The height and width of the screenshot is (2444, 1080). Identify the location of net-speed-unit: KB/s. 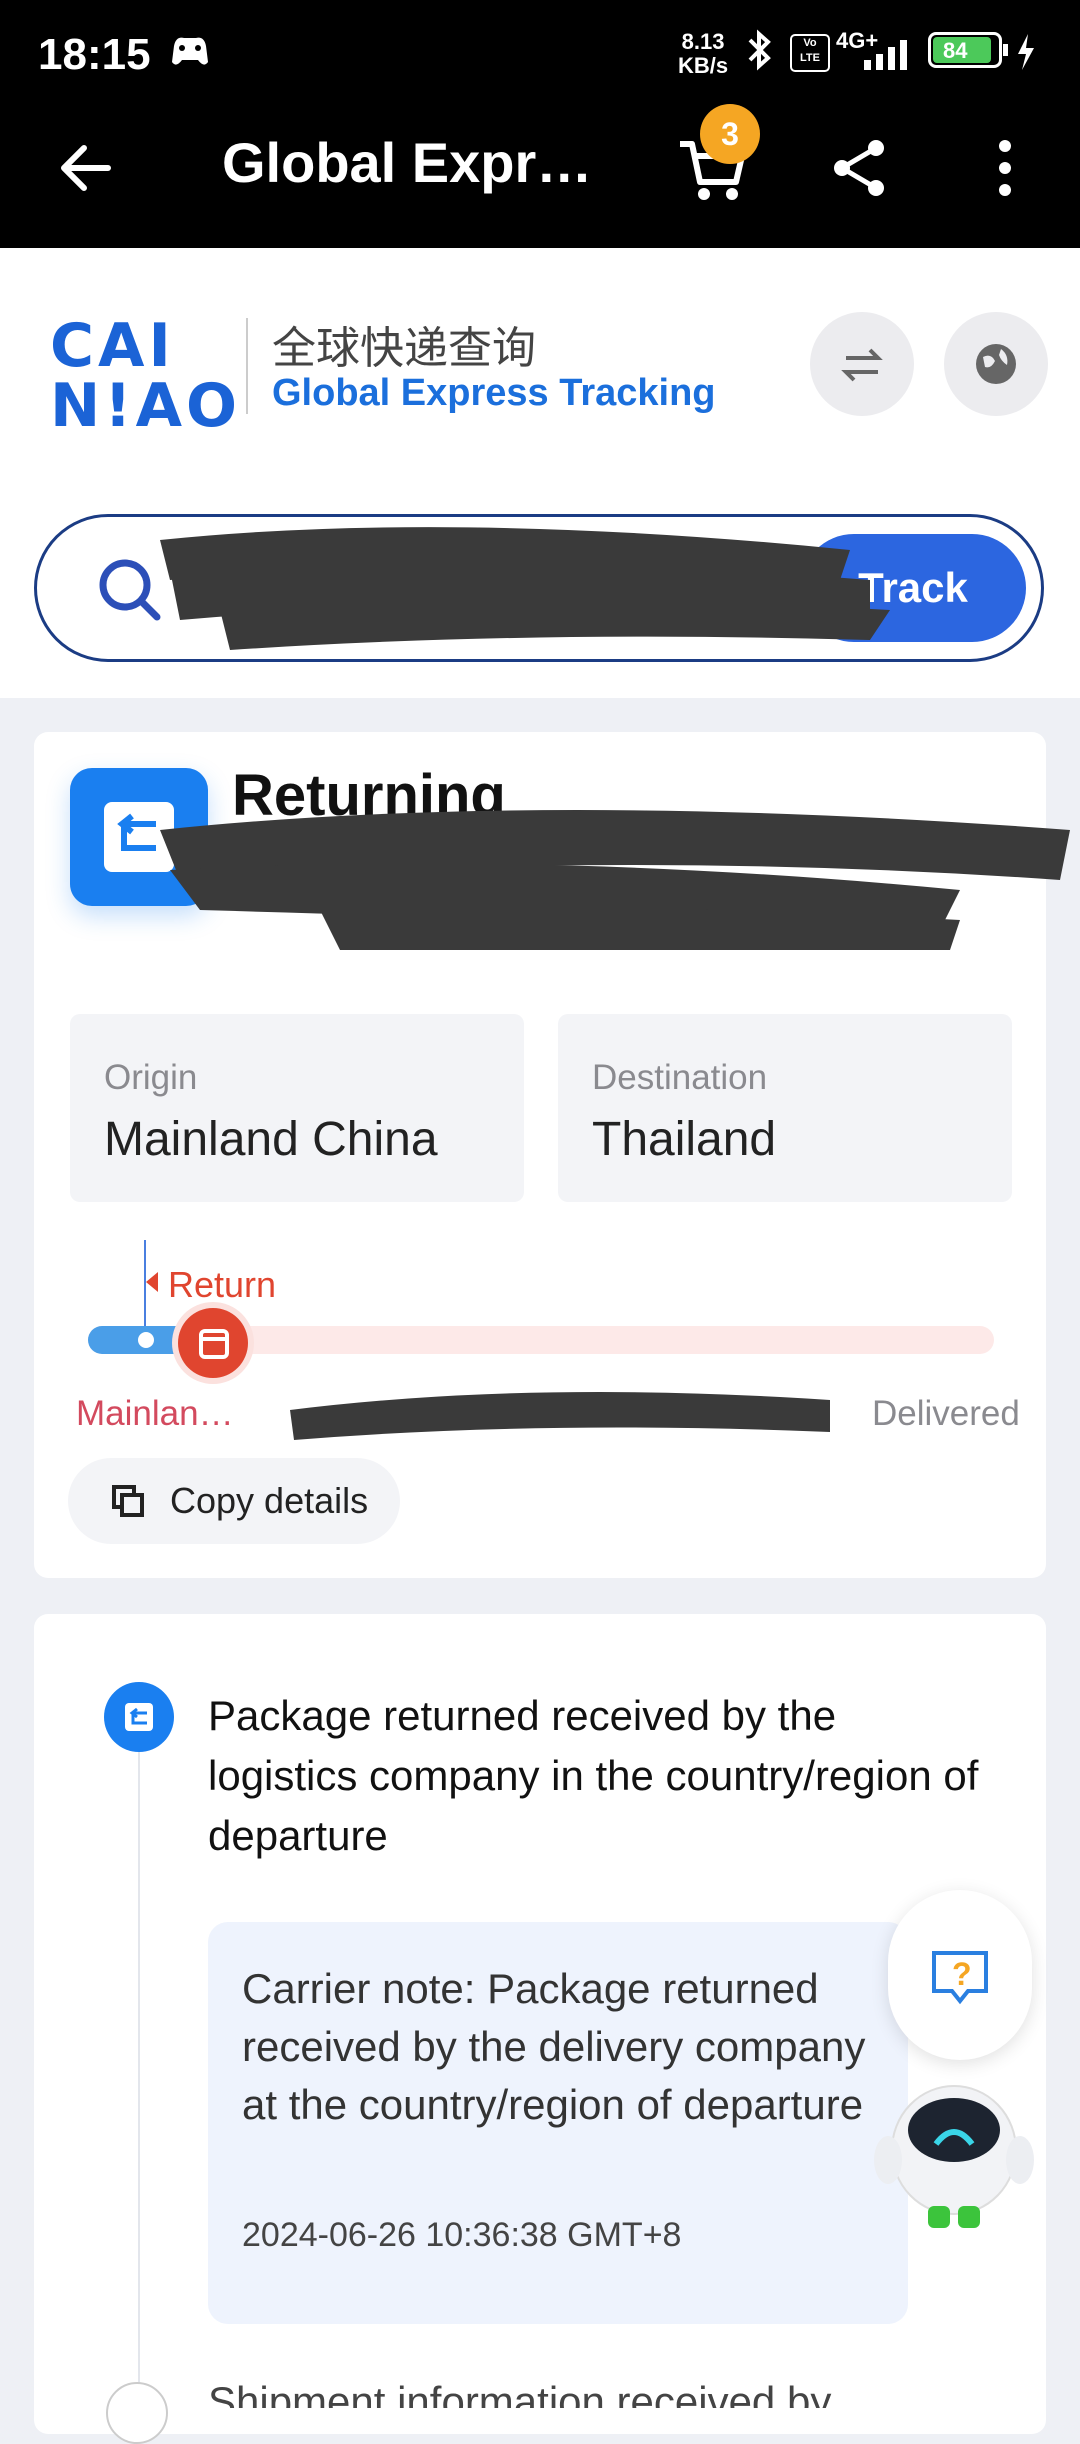
(703, 65).